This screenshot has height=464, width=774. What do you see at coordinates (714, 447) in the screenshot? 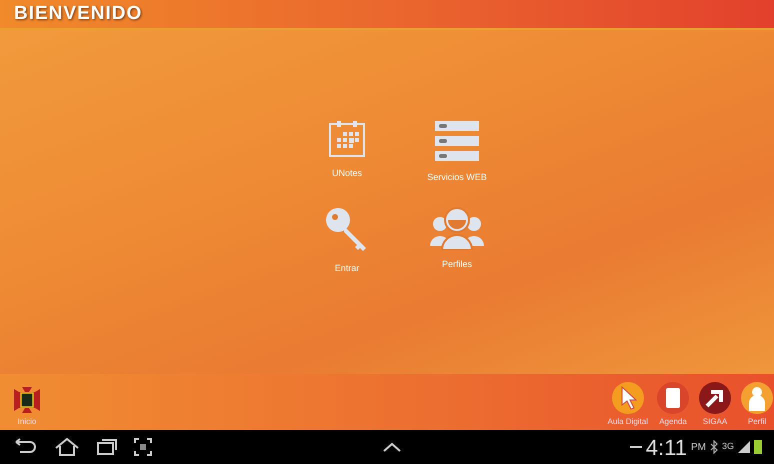
I see `bluetooth-icon` at bounding box center [714, 447].